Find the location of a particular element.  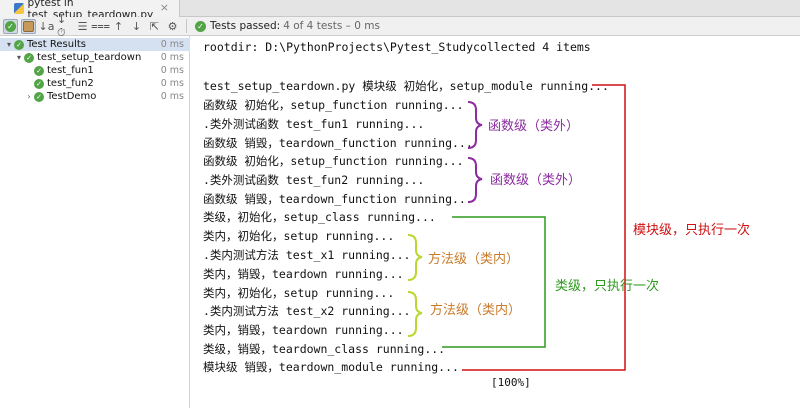

annotation-class-once: 类级，只执行一次 is located at coordinates (607, 286).